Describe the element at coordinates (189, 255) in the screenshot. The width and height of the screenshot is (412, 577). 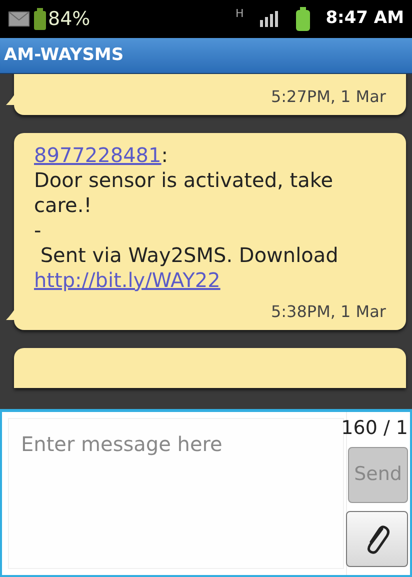
I see `message-text: Sent via Way2SMS. Download` at that location.